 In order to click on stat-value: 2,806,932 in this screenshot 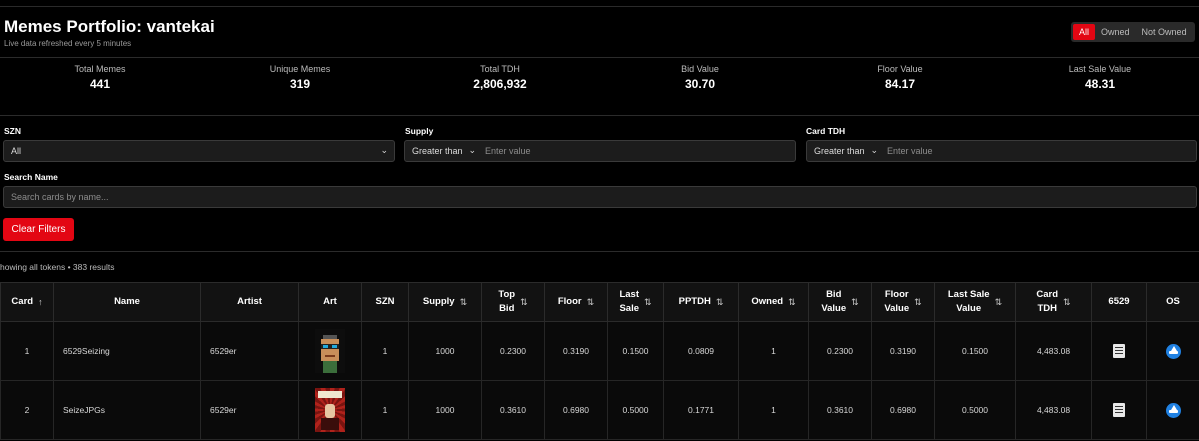, I will do `click(500, 84)`.